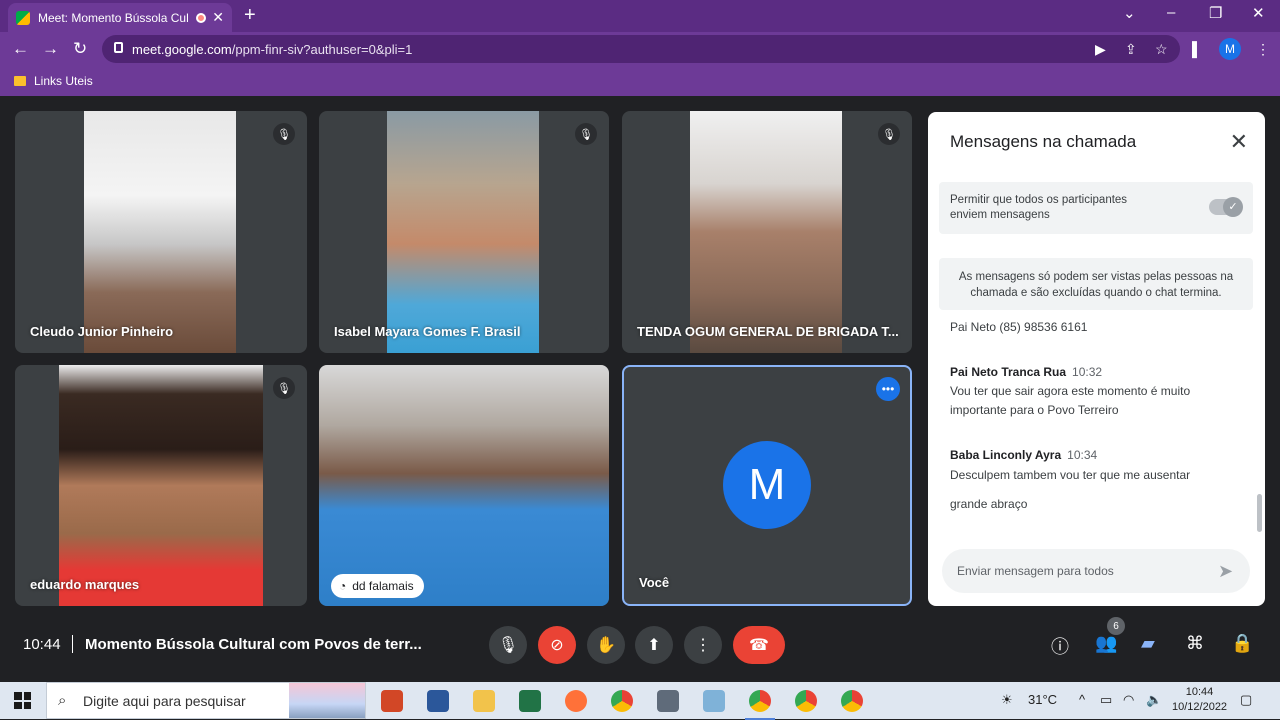 Image resolution: width=1280 pixels, height=720 pixels. Describe the element at coordinates (63, 81) in the screenshot. I see `bookmark-folder-links-uteis: Links Uteis` at that location.